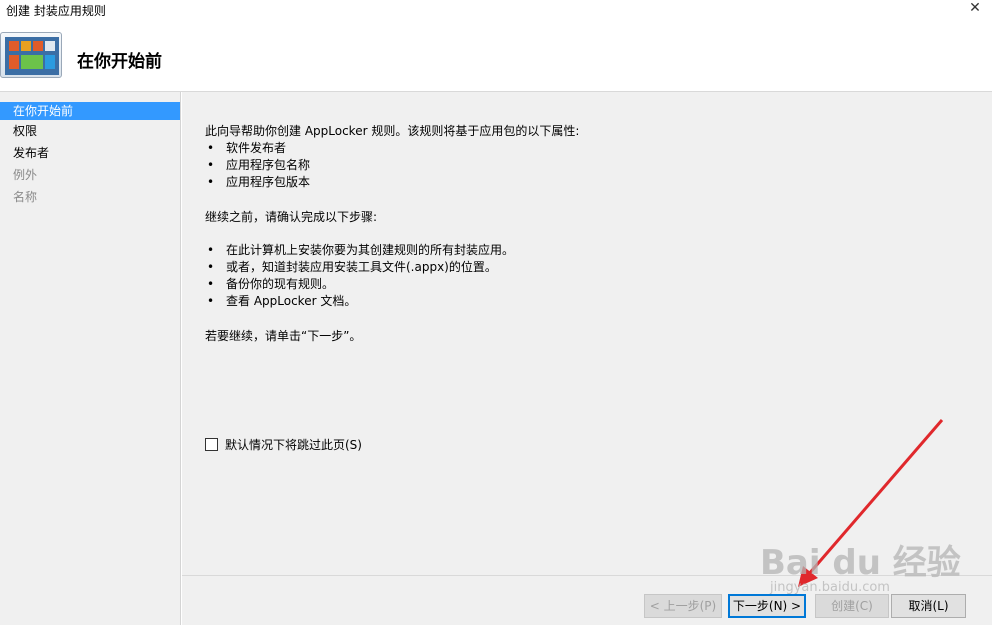 Image resolution: width=992 pixels, height=625 pixels. I want to click on list-item: 或者，知道封装应用安装工具文件(.appx)的位置。, so click(359, 267).